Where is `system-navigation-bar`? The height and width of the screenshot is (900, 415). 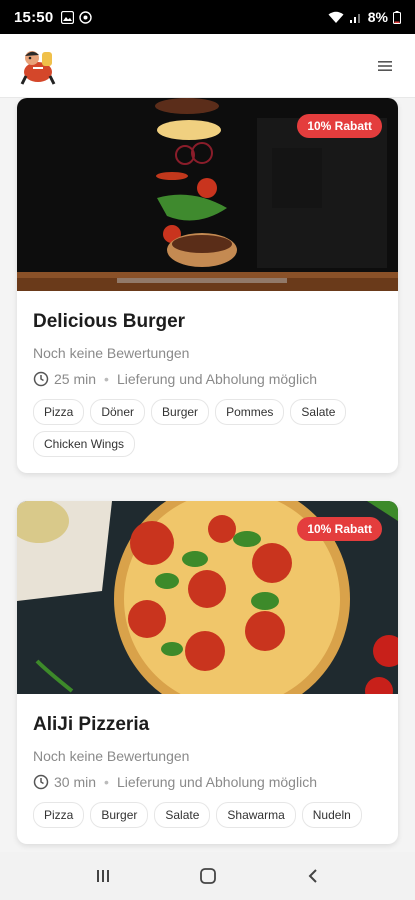
system-navigation-bar is located at coordinates (207, 876).